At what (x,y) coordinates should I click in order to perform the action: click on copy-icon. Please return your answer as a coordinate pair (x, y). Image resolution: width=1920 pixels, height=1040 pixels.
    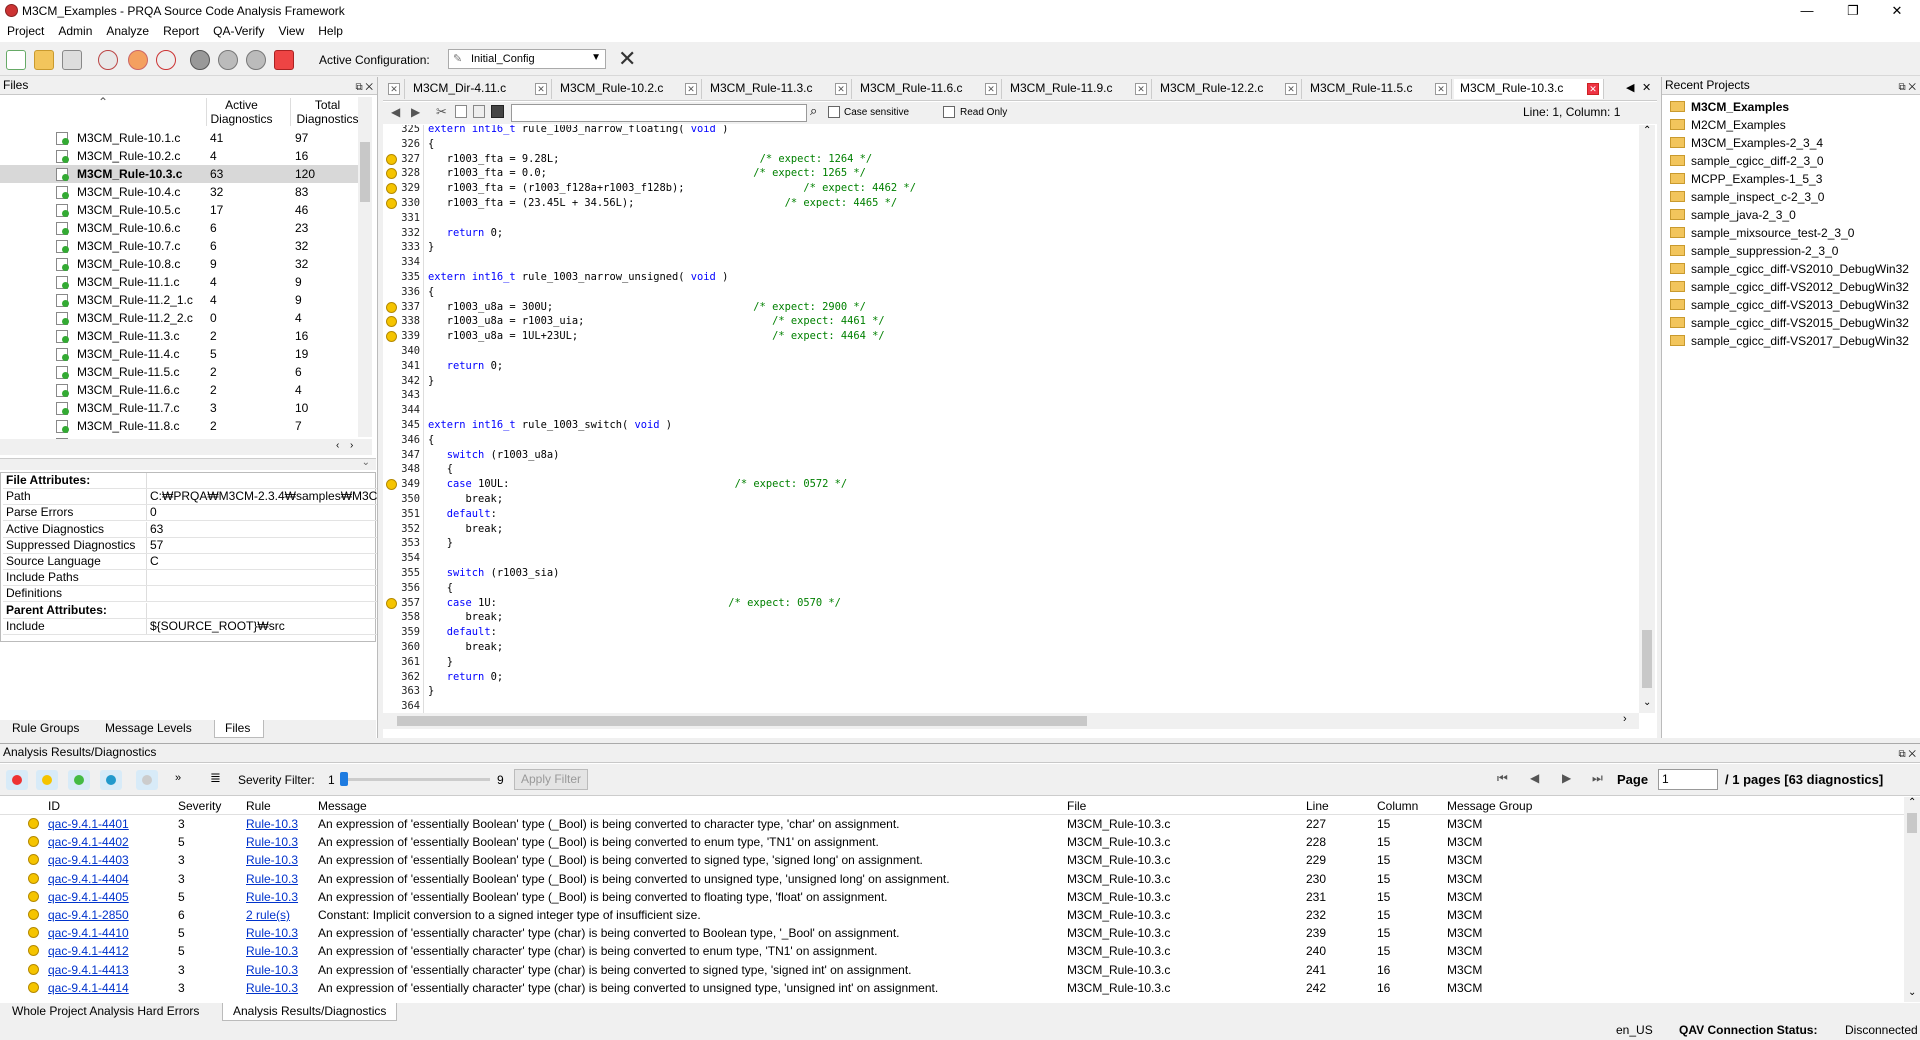
    Looking at the image, I should click on (461, 111).